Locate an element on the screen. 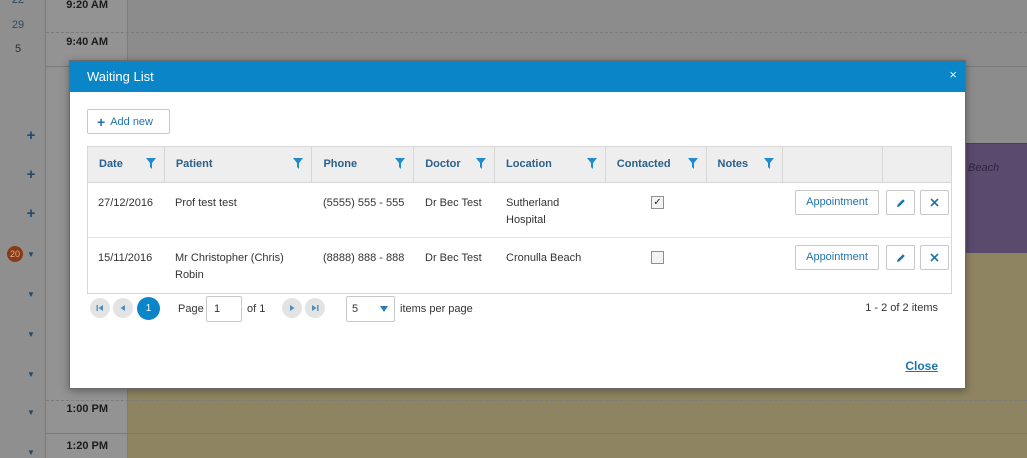 Image resolution: width=1027 pixels, height=458 pixels. dialog-header: Waiting List × is located at coordinates (517, 76).